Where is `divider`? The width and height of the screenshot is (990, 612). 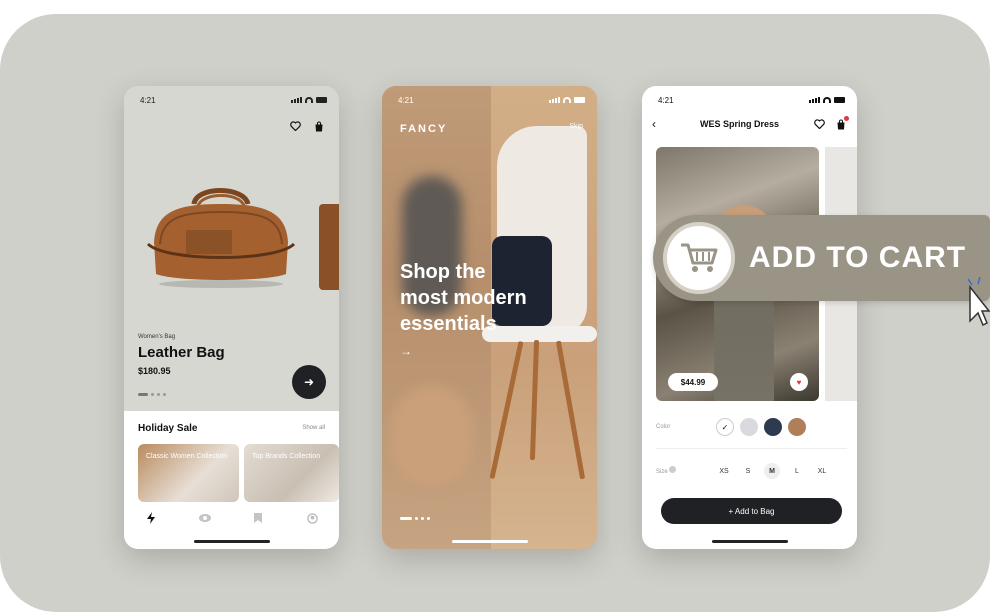
divider is located at coordinates (751, 448).